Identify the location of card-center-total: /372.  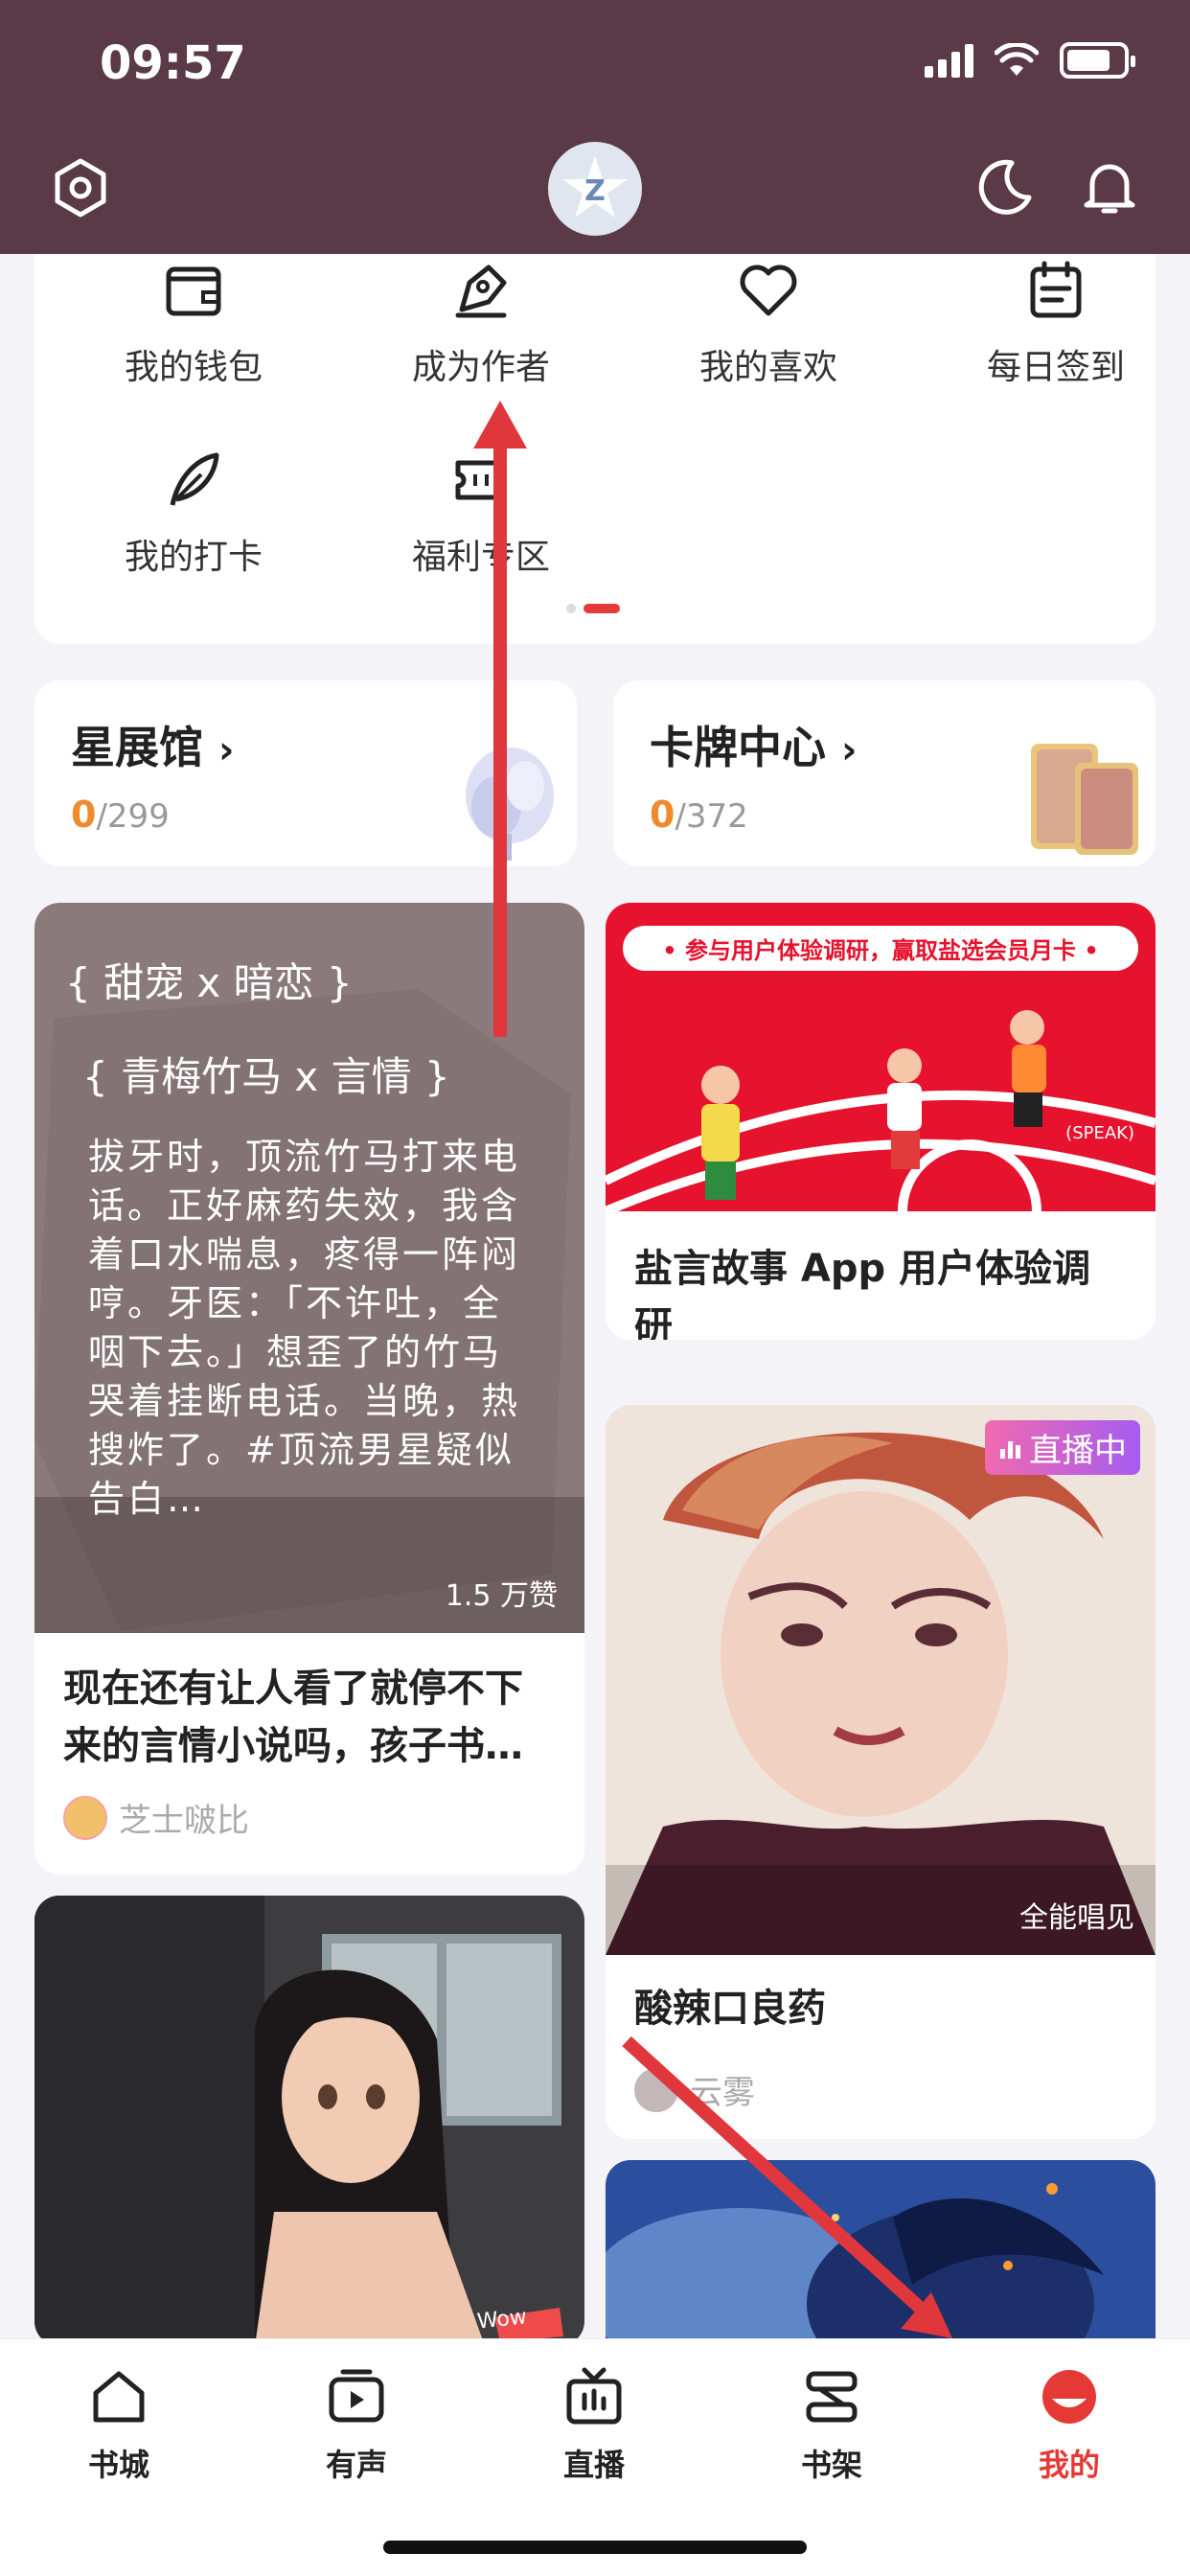
(712, 816).